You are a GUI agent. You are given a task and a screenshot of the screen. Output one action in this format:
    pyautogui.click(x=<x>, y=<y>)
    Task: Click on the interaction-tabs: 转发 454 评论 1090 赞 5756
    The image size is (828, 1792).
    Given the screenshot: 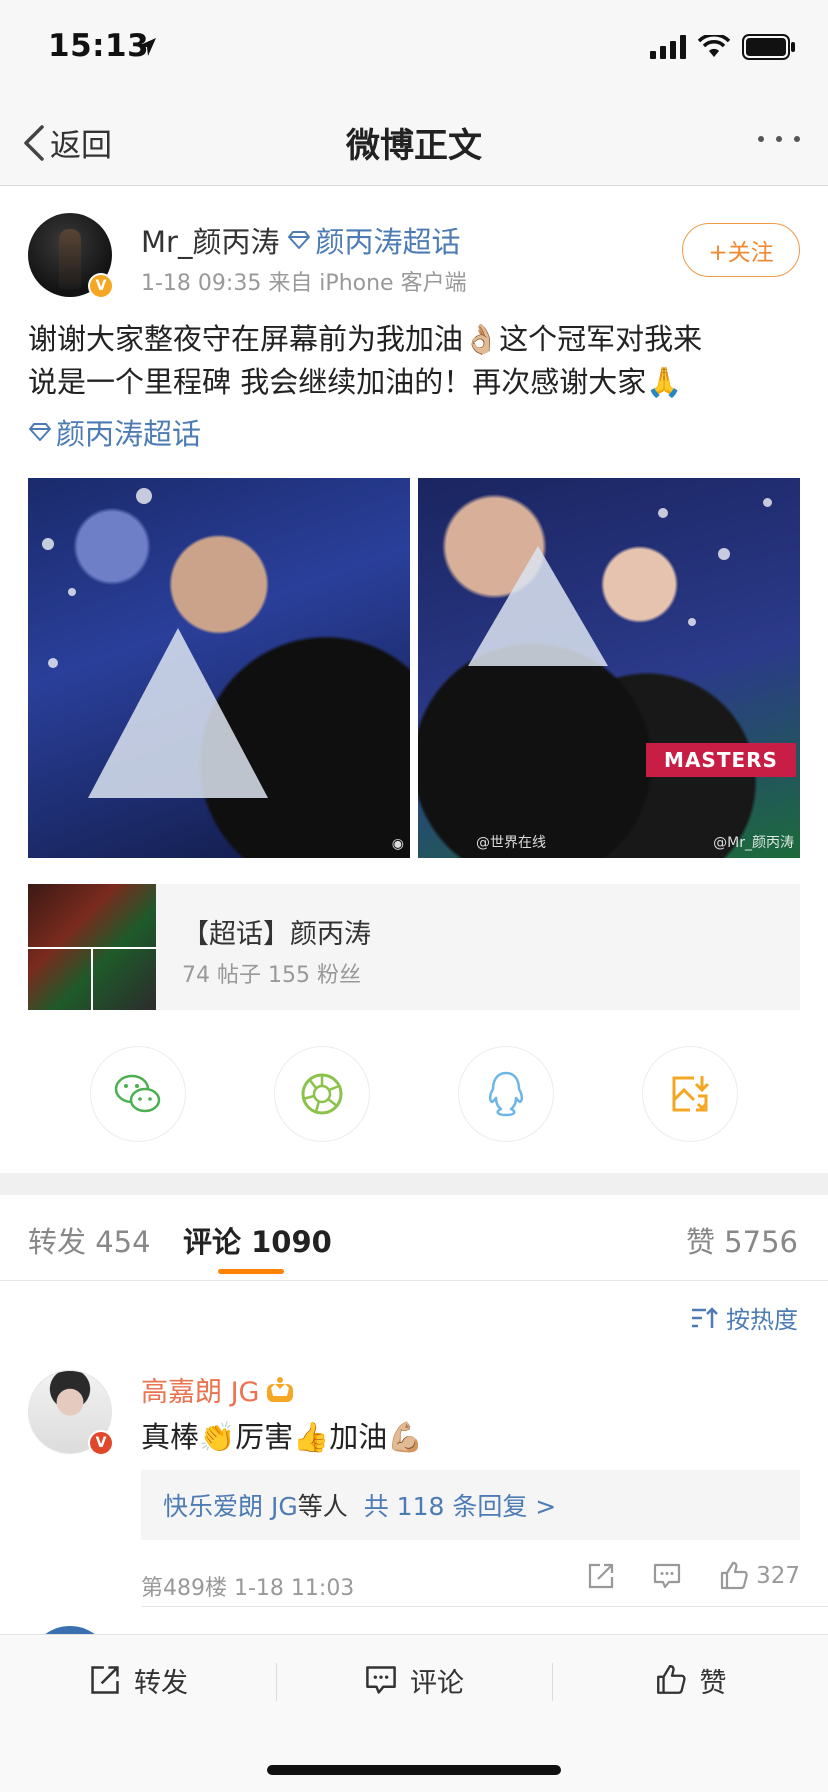 What is the action you would take?
    pyautogui.click(x=414, y=1238)
    